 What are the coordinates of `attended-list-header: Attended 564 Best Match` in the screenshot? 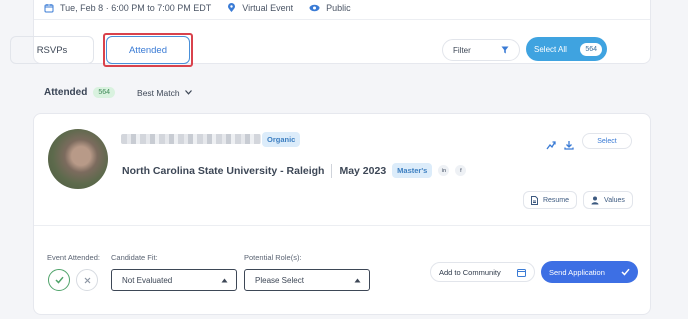 It's located at (118, 92).